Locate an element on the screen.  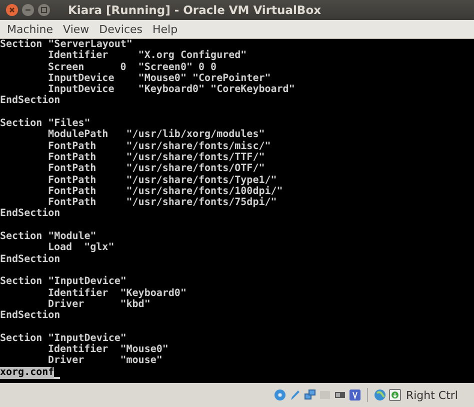
window-title: Kiara [Running] - Oracle VM VirtualBox is located at coordinates (195, 10).